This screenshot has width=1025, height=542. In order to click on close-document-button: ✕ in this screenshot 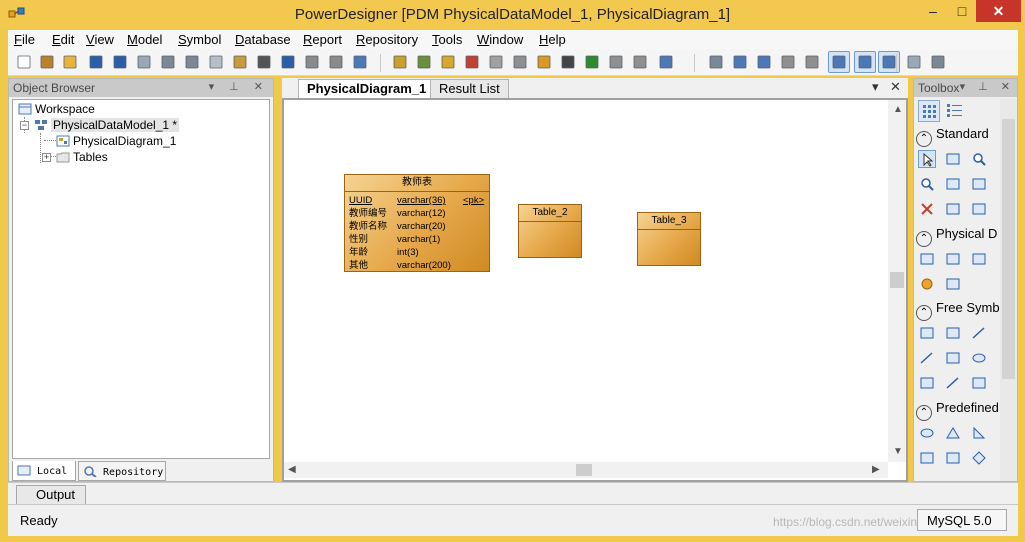, I will do `click(895, 87)`.